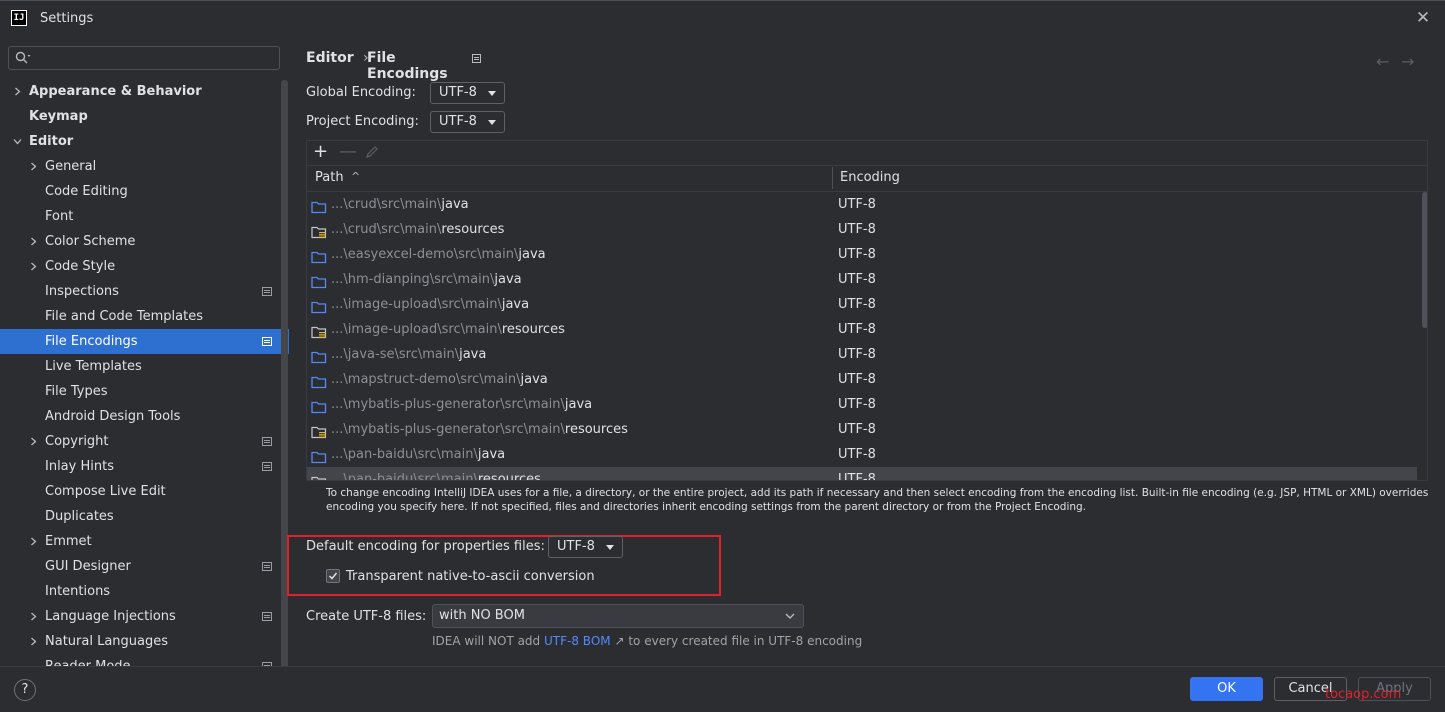  What do you see at coordinates (470, 576) in the screenshot?
I see `native-to-ascii-label: Transparent native-to-ascii conversion` at bounding box center [470, 576].